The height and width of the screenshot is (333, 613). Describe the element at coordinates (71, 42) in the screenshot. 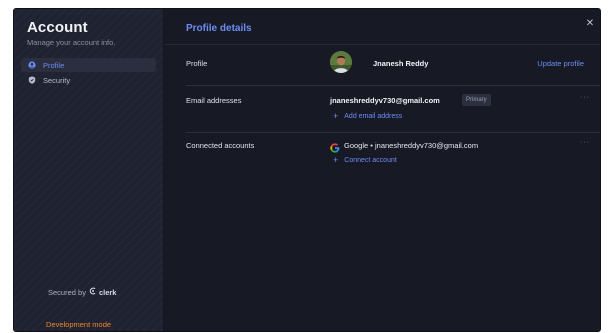

I see `sidebar-subtitle: Manage your account info.` at that location.